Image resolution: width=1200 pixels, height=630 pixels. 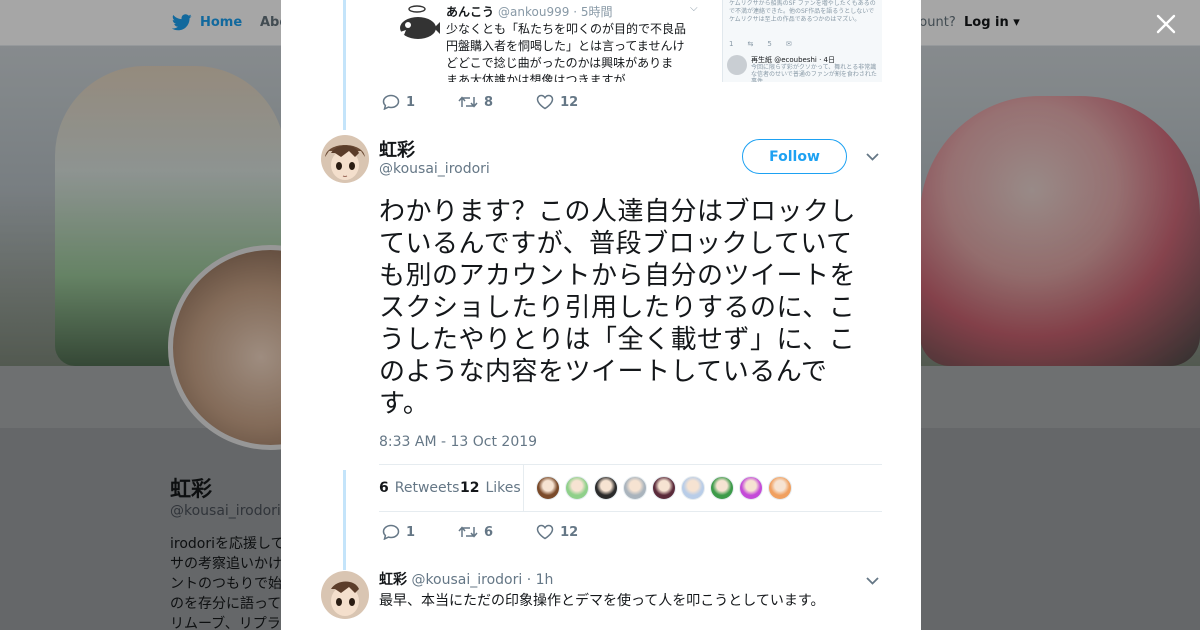 I want to click on retweet-count: 8, so click(x=489, y=102).